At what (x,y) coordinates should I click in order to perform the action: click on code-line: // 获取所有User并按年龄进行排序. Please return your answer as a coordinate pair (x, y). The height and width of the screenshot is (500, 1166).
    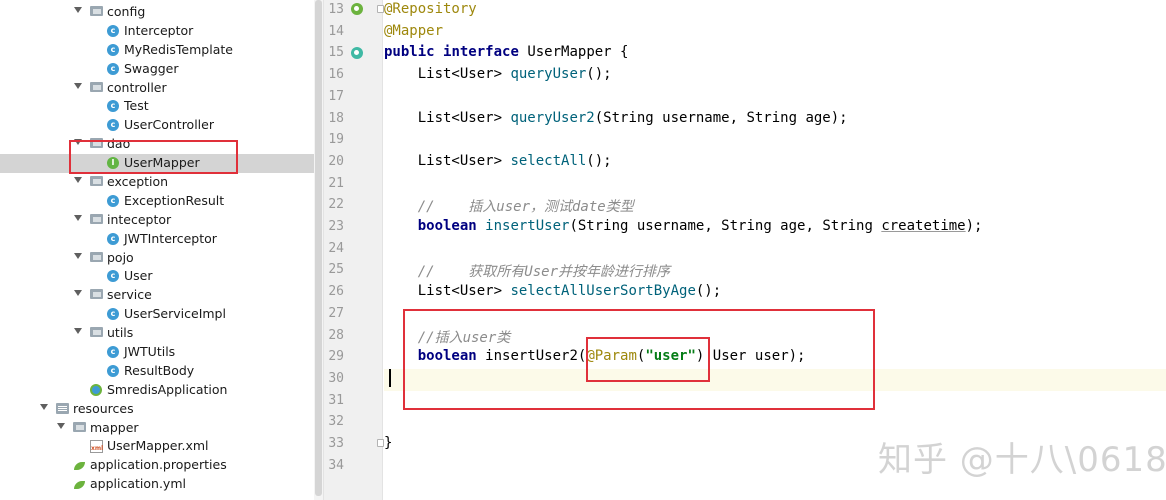
    Looking at the image, I should click on (775, 271).